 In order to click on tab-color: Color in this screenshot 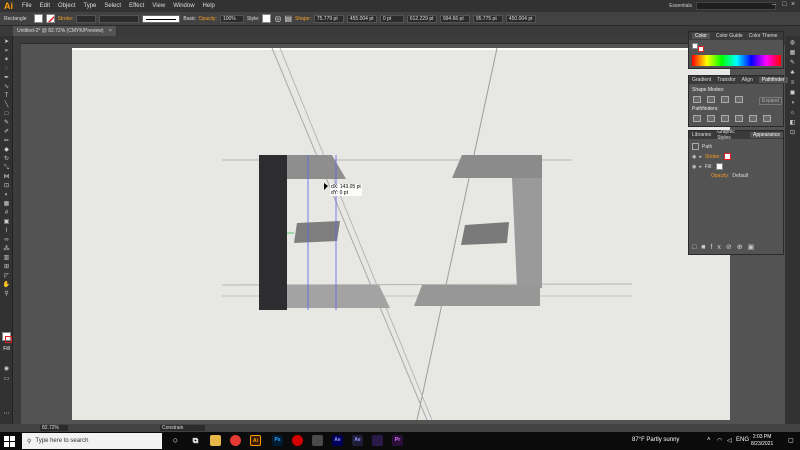, I will do `click(701, 36)`.